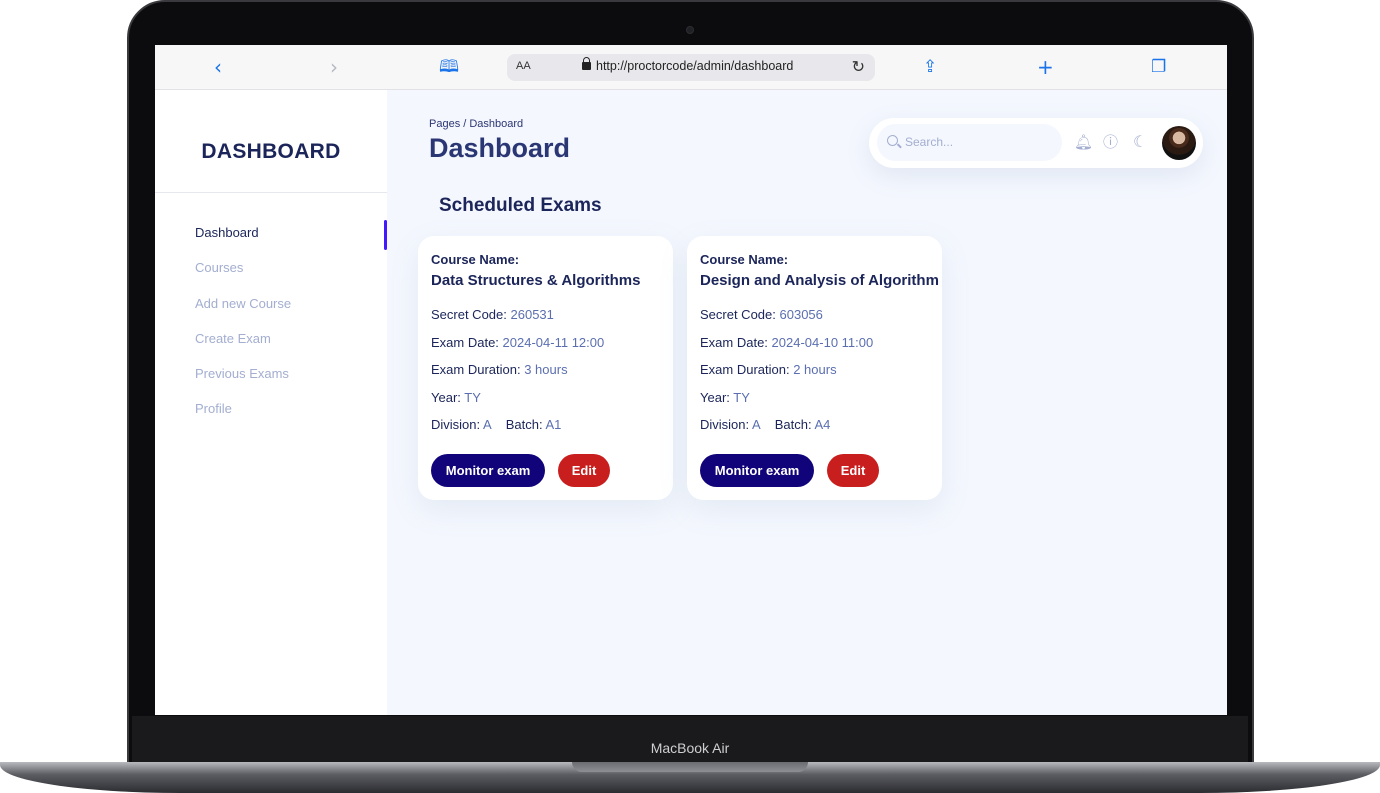  What do you see at coordinates (694, 66) in the screenshot?
I see `url-text: http://proctorcode/admin/dashboard` at bounding box center [694, 66].